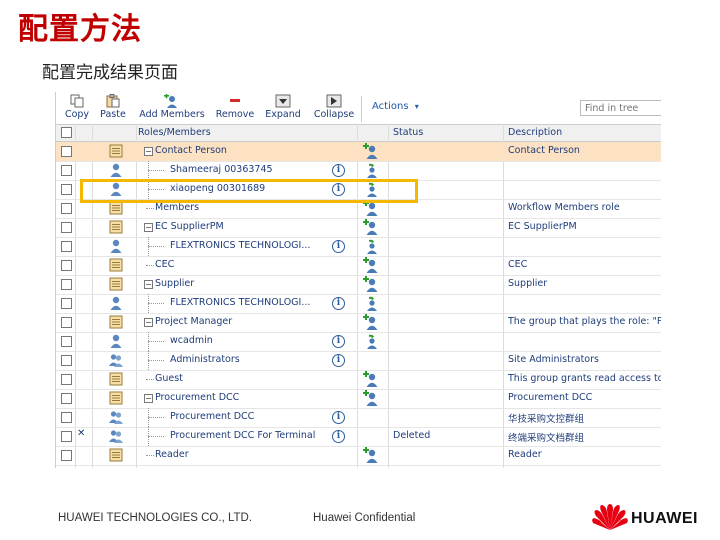 The height and width of the screenshot is (540, 720). What do you see at coordinates (177, 207) in the screenshot?
I see `row-name: Members` at bounding box center [177, 207].